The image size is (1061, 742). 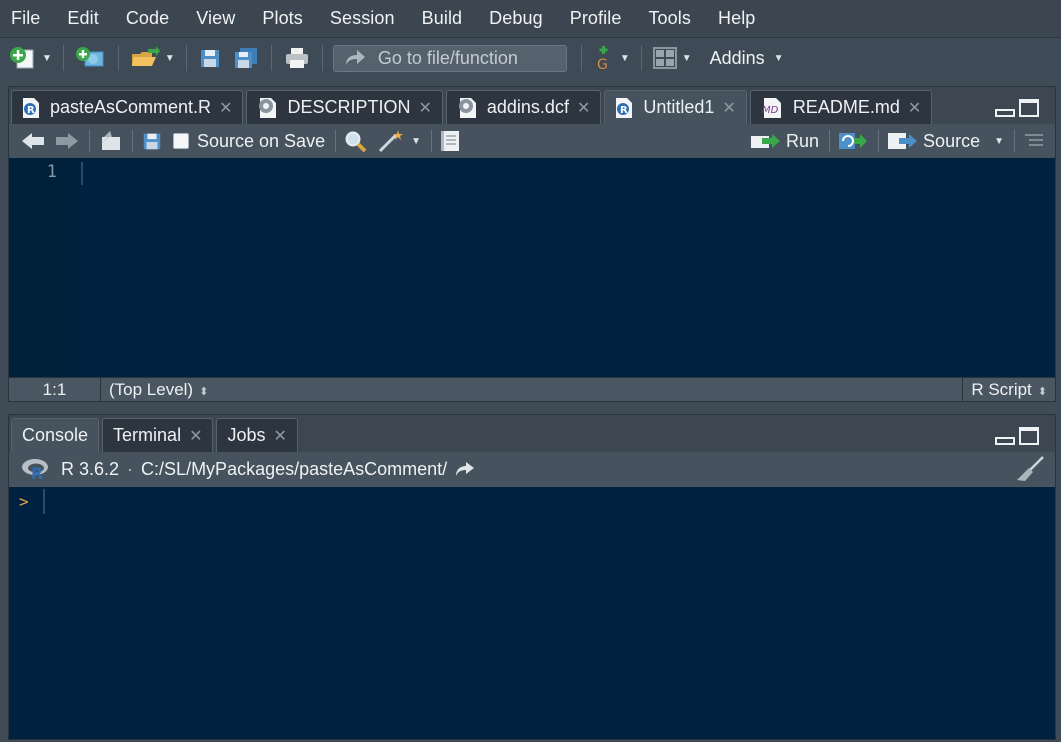 I want to click on code-tools-button: ▼, so click(x=399, y=141).